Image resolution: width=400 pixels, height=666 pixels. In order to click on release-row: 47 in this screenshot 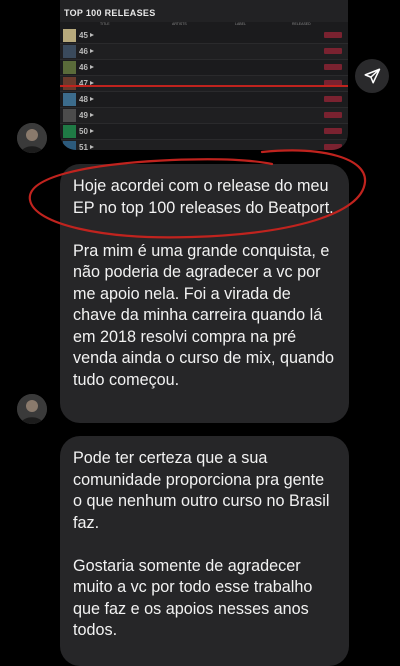, I will do `click(204, 84)`.